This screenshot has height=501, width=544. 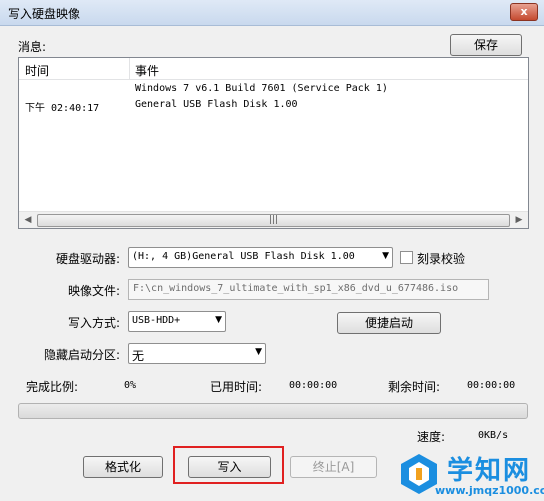 I want to click on list-item: 下午 02:40:17 General USB Flash Disk 1.00, so click(x=273, y=106).